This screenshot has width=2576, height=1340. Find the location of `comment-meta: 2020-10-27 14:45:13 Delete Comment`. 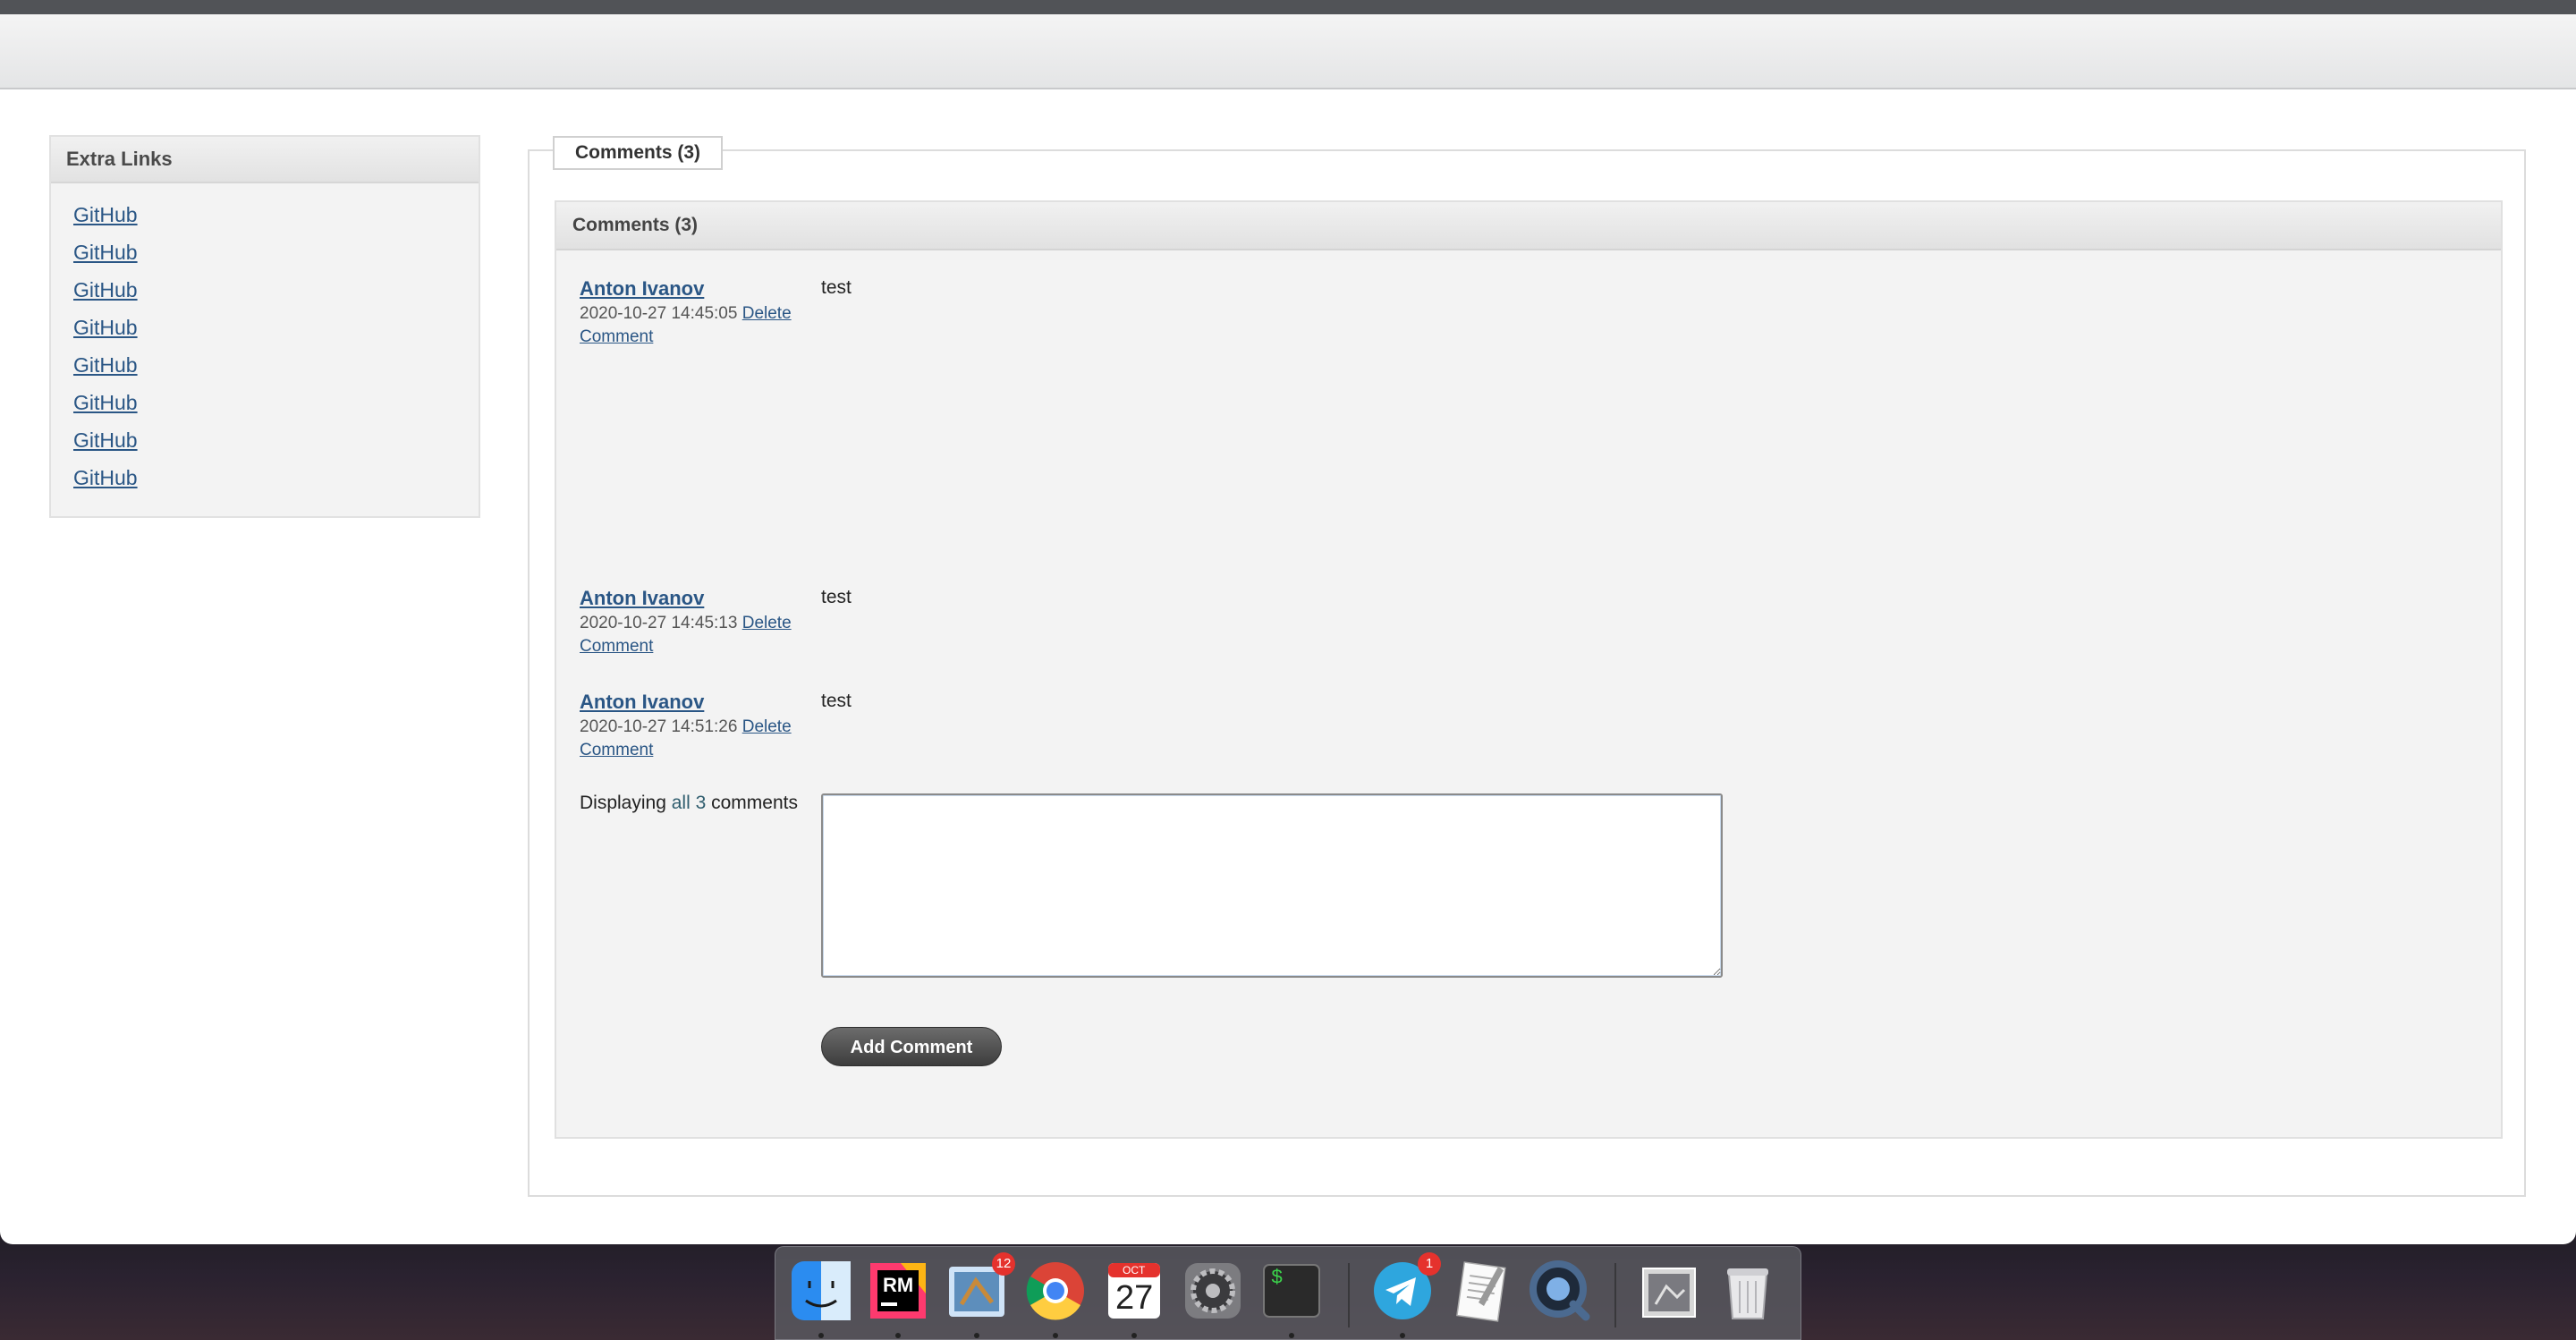

comment-meta: 2020-10-27 14:45:13 Delete Comment is located at coordinates (696, 635).